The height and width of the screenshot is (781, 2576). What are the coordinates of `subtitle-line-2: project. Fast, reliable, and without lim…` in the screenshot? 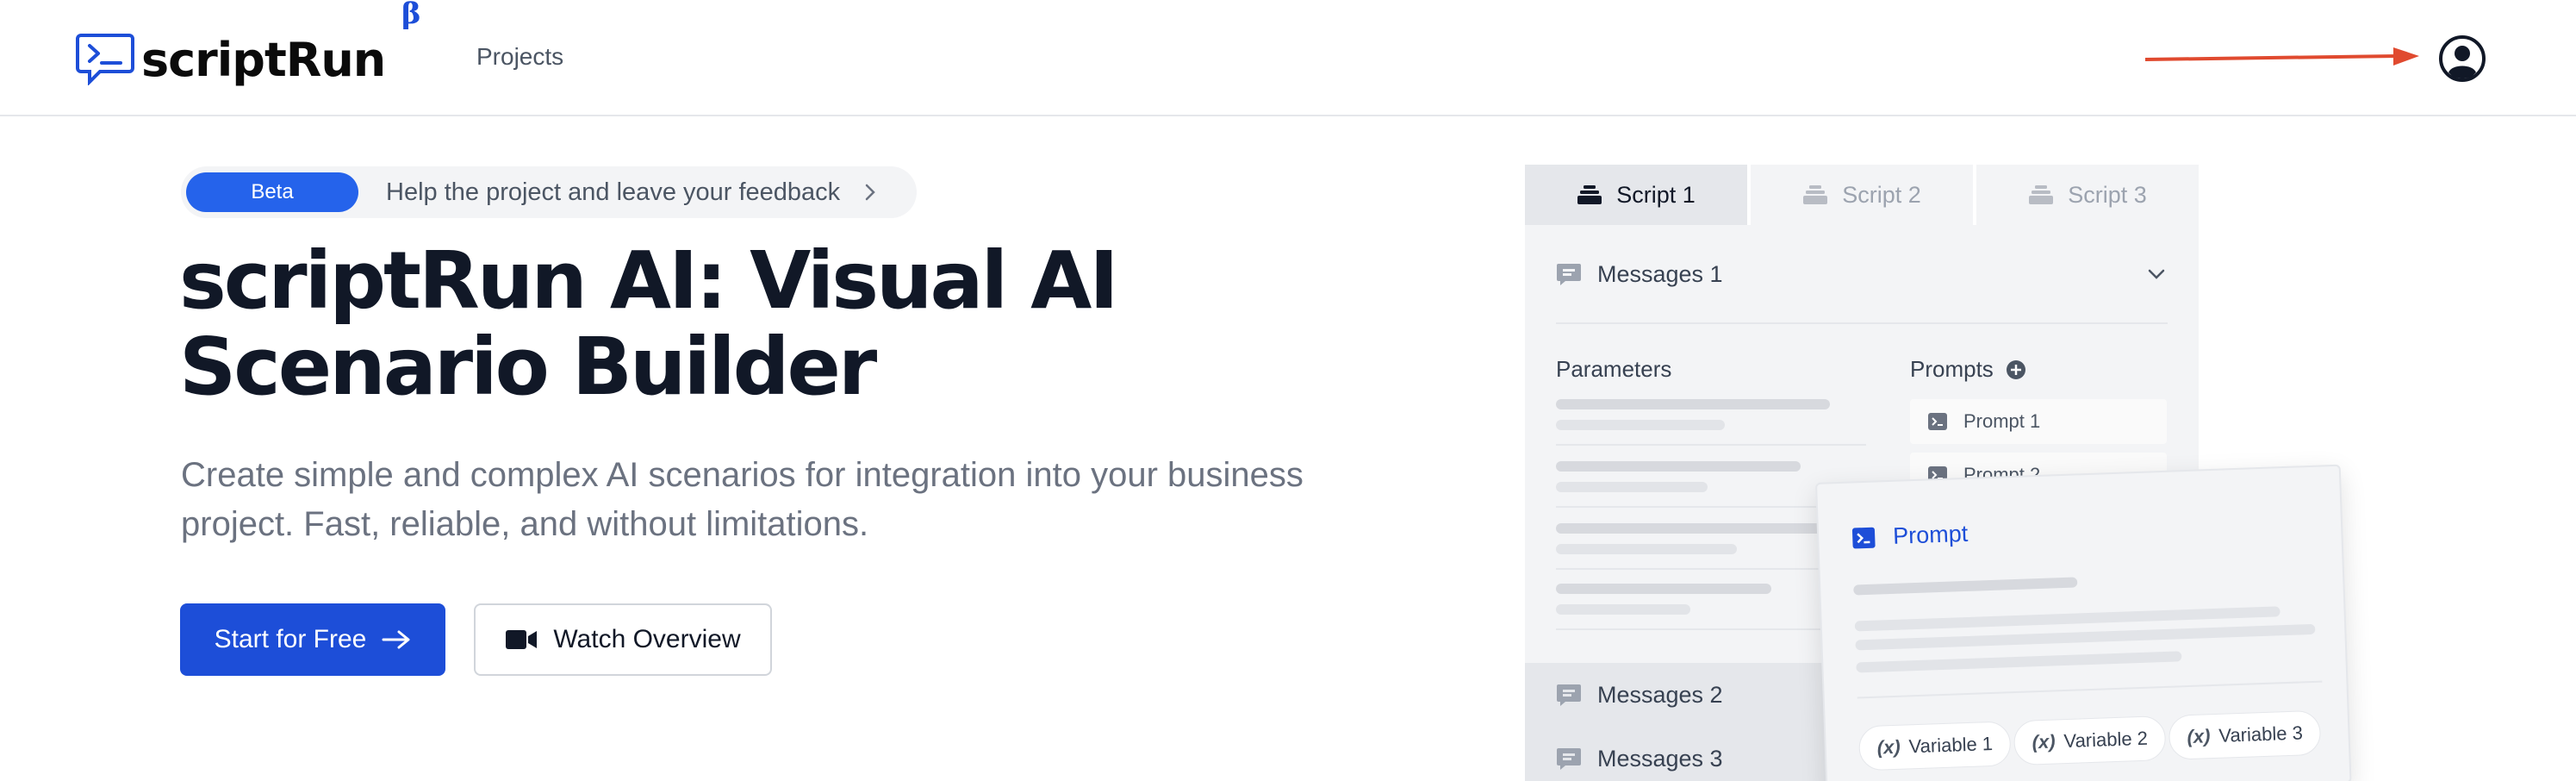 It's located at (525, 524).